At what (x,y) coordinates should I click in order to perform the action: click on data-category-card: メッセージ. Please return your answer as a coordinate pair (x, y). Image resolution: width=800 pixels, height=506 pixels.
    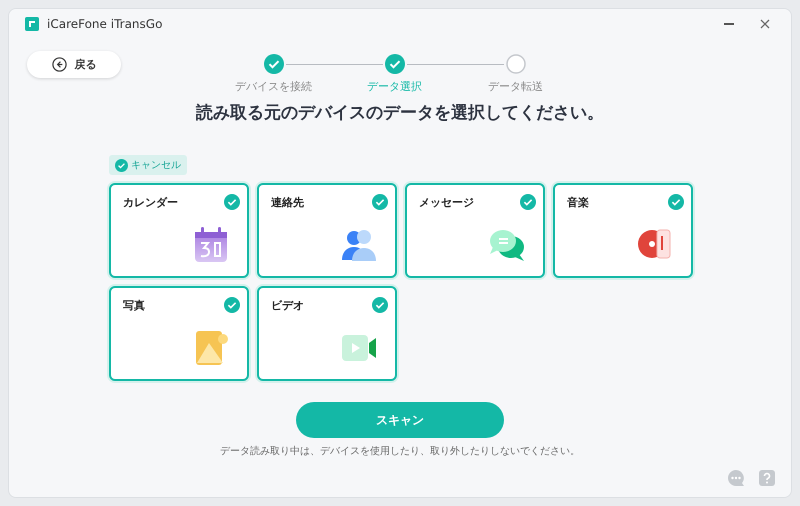
    Looking at the image, I should click on (475, 230).